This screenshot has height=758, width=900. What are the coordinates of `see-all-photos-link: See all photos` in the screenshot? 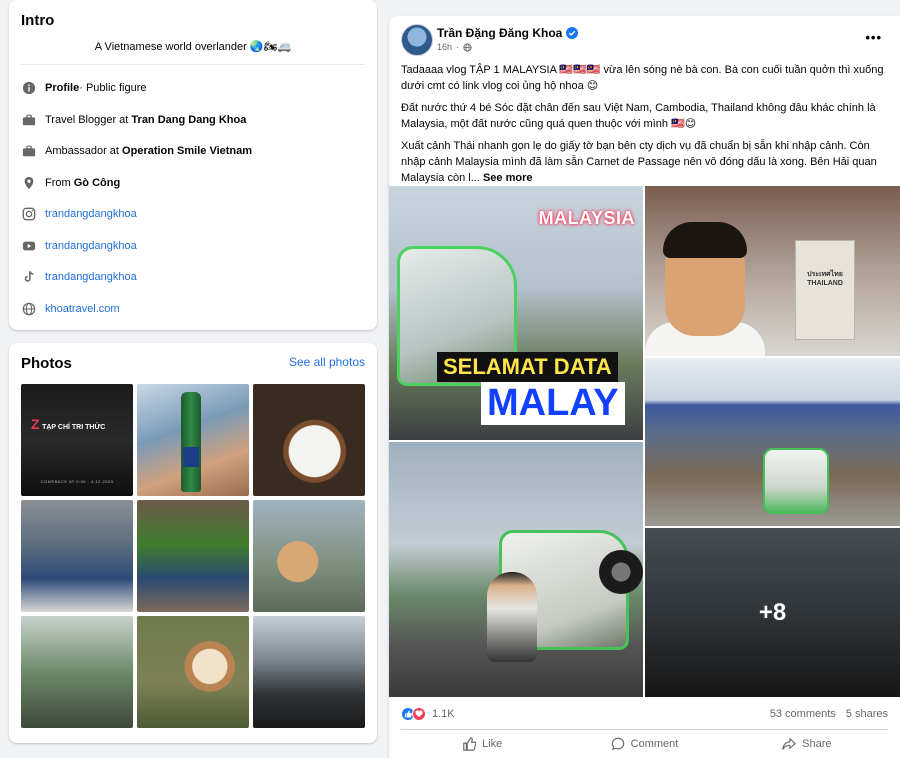 It's located at (327, 362).